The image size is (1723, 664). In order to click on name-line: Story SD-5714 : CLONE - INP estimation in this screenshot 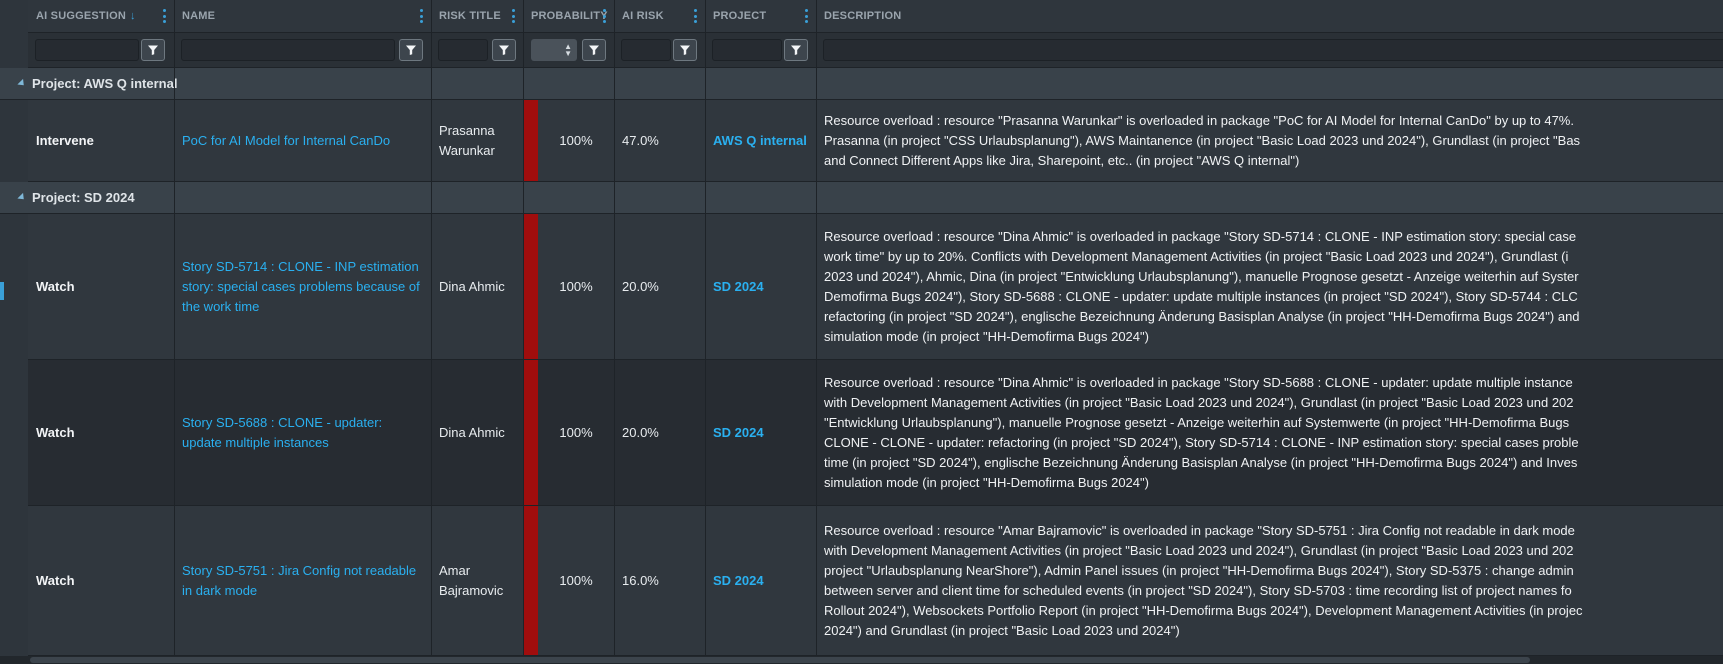, I will do `click(300, 266)`.